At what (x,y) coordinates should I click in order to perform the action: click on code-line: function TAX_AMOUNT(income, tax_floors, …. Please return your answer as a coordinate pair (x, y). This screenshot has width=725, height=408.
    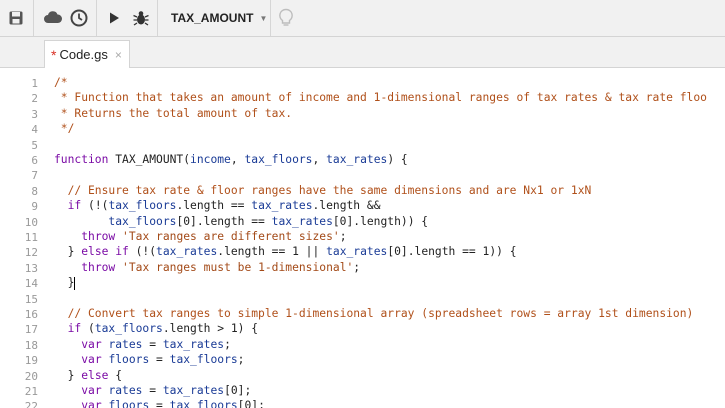
    Looking at the image, I should click on (231, 159).